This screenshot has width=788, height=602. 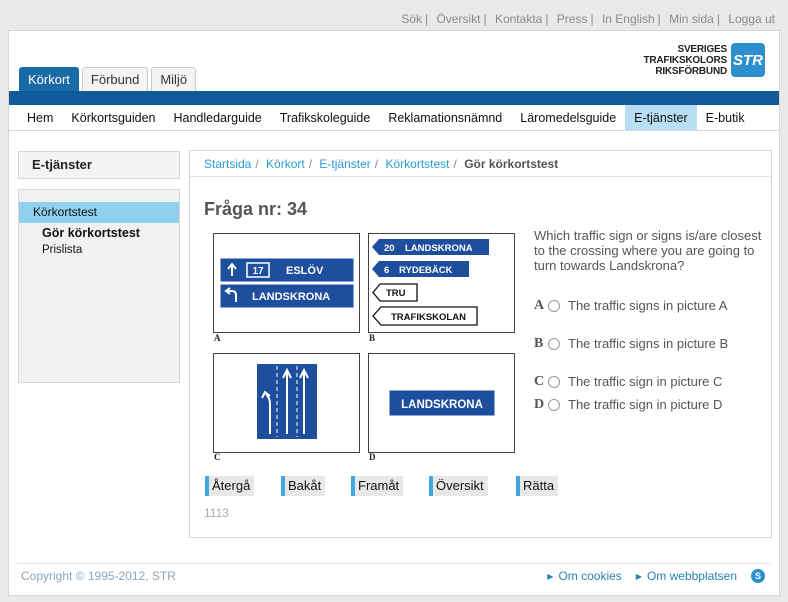 I want to click on sign-b-s1: LANDSKRONA, so click(x=439, y=248).